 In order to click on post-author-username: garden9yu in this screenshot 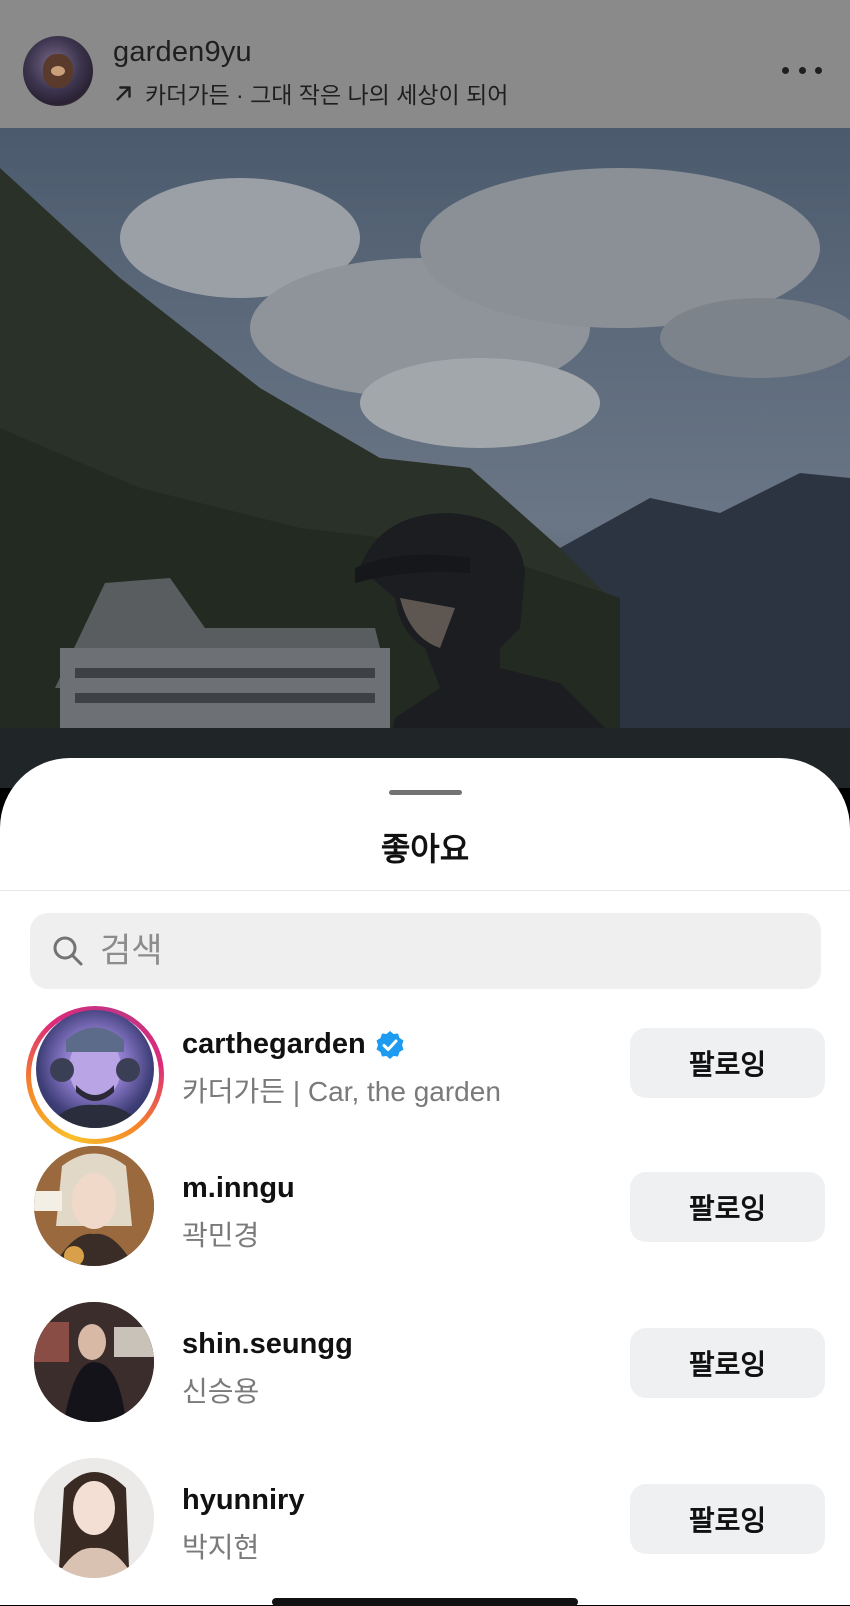, I will do `click(182, 52)`.